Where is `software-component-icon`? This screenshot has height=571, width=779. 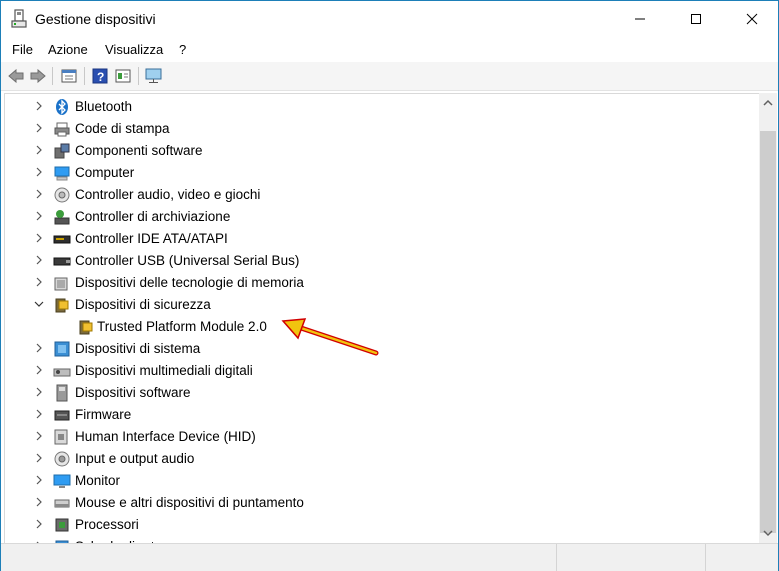 software-component-icon is located at coordinates (62, 151).